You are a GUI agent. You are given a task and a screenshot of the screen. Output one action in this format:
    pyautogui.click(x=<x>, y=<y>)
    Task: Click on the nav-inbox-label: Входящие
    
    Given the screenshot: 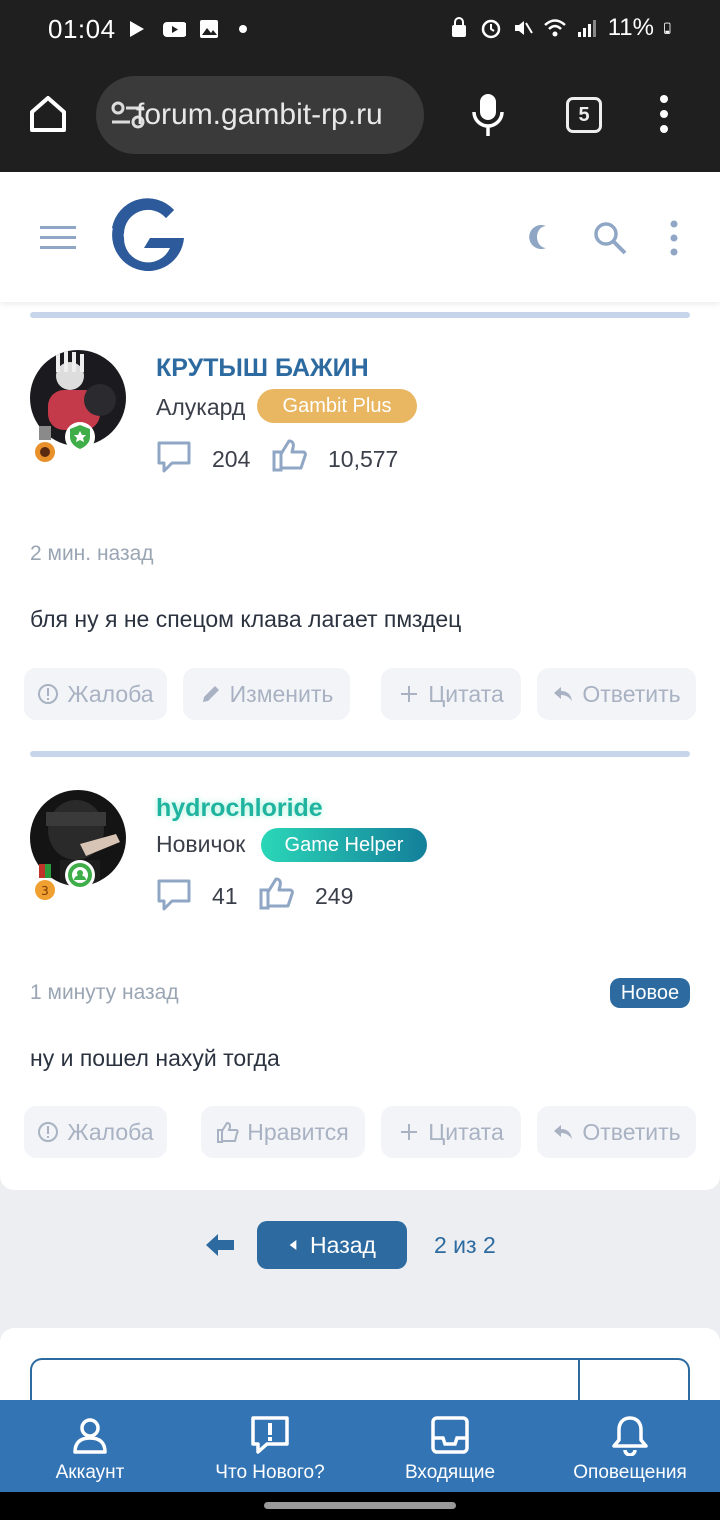 What is the action you would take?
    pyautogui.click(x=450, y=1472)
    